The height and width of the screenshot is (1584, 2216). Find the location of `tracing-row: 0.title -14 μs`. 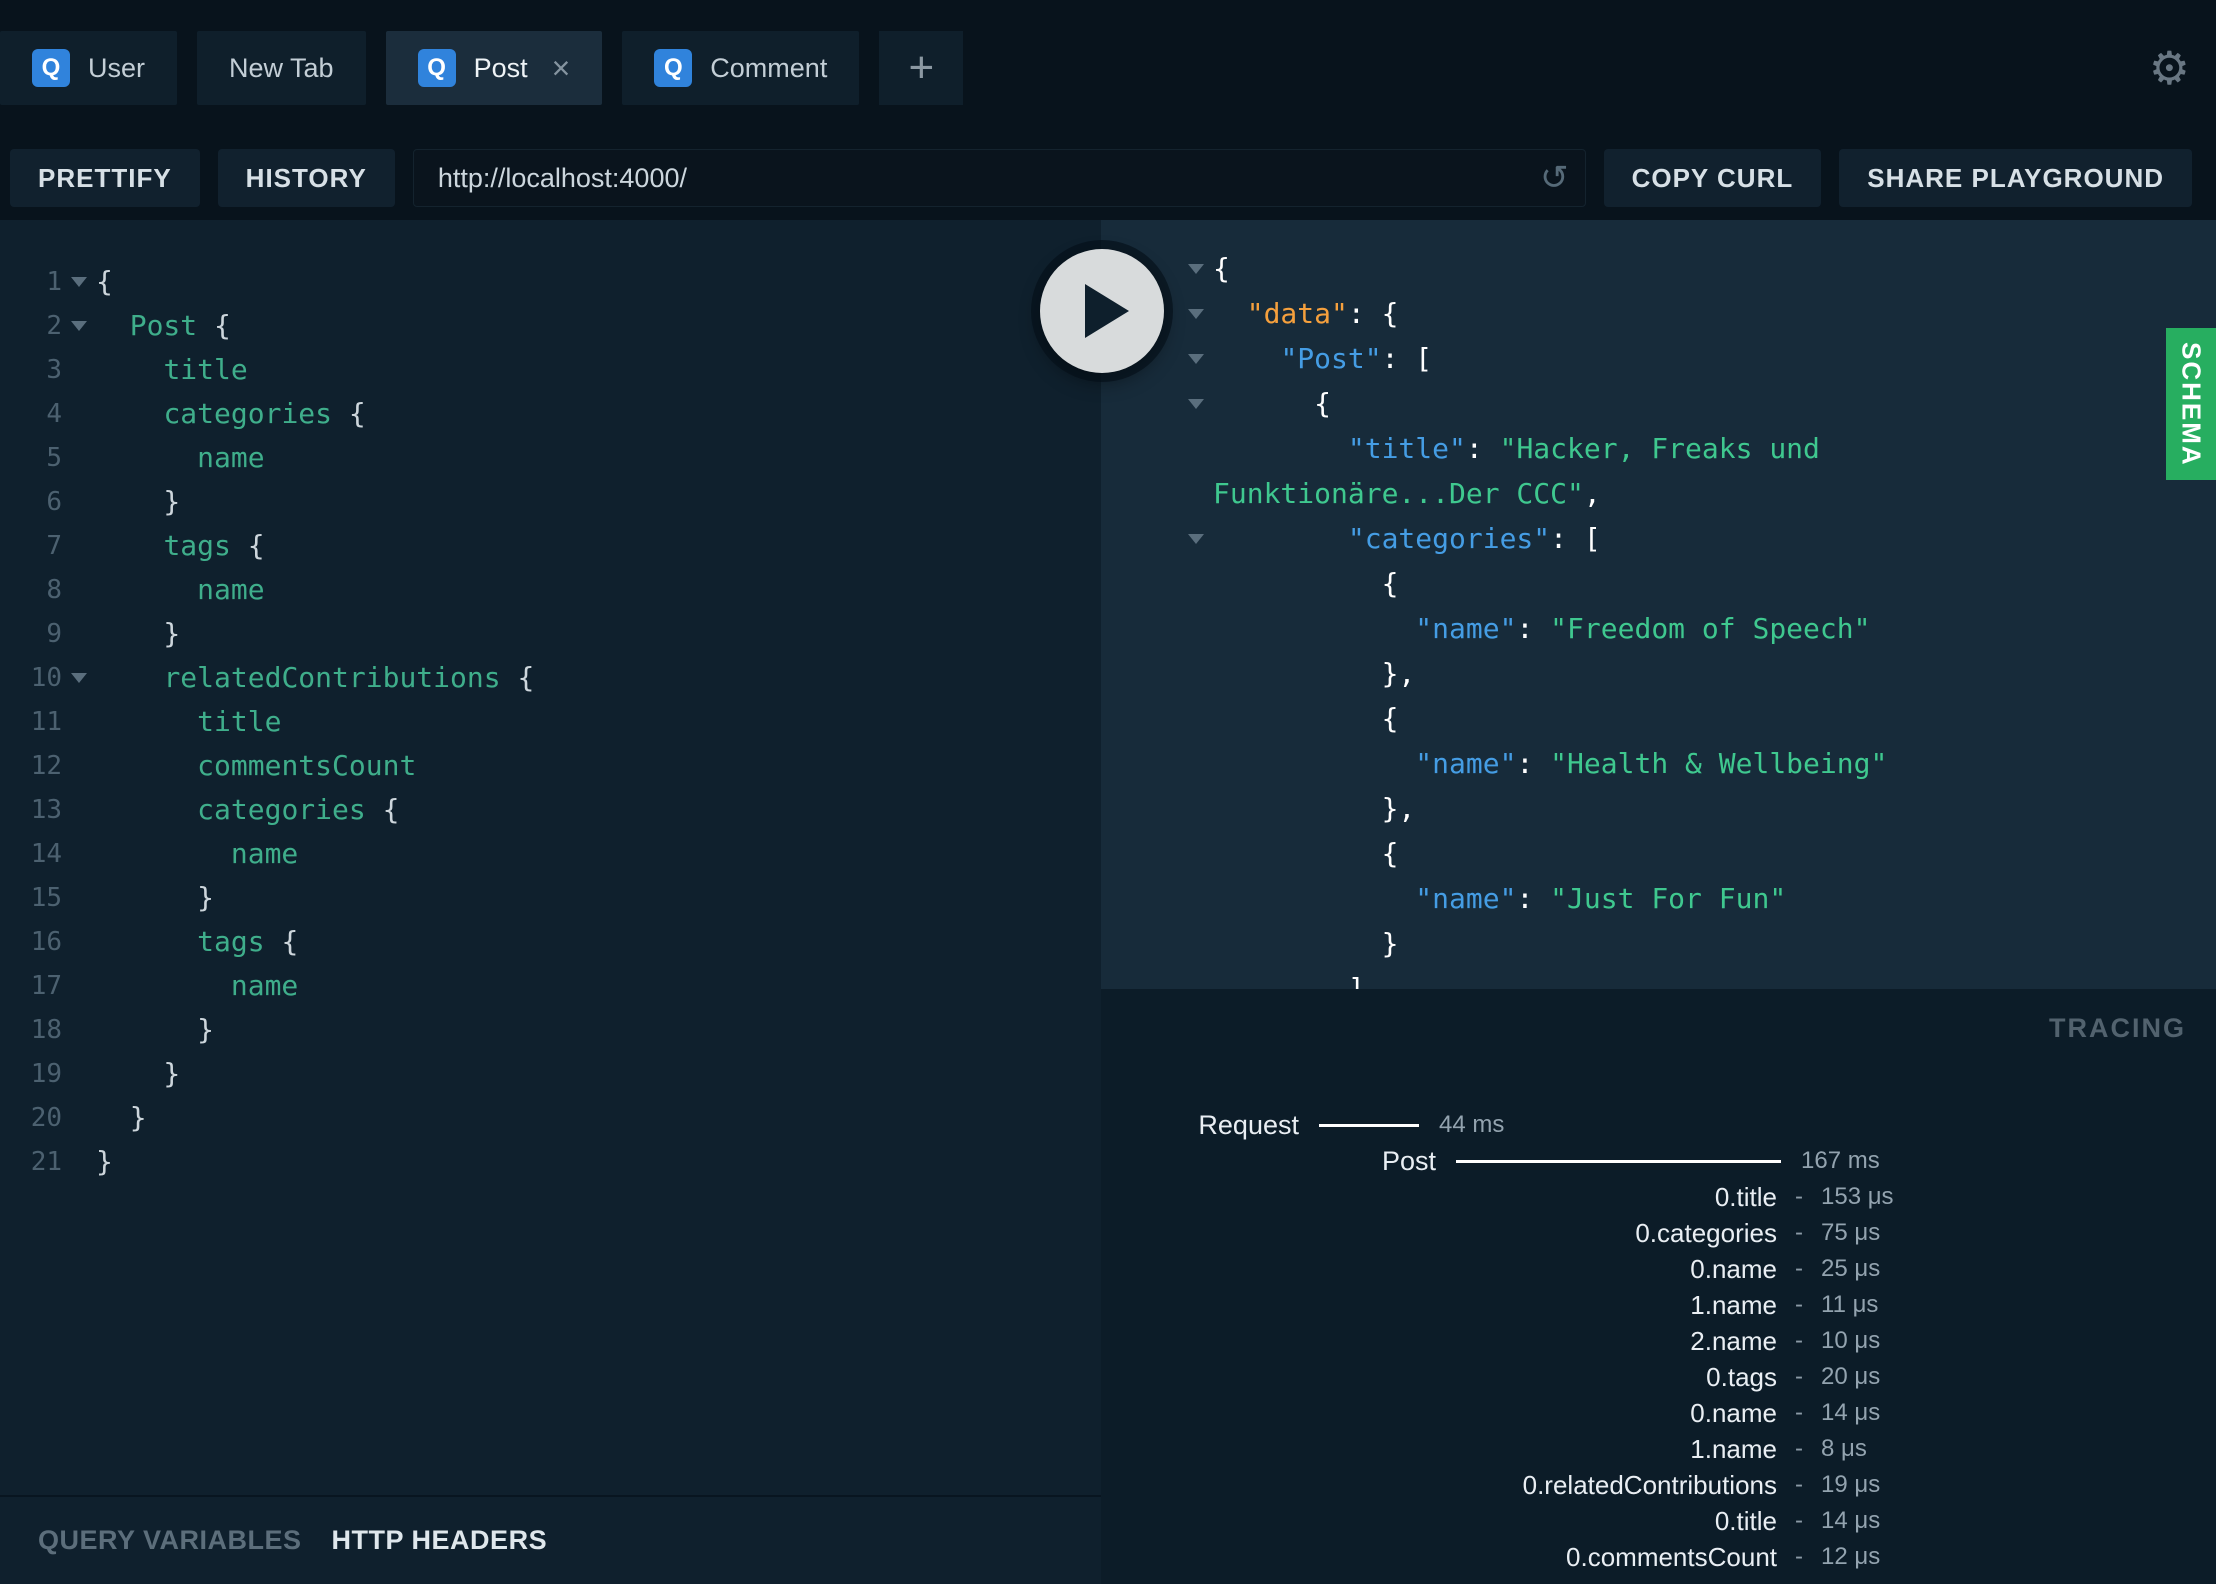

tracing-row: 0.title -14 μs is located at coordinates (1658, 1521).